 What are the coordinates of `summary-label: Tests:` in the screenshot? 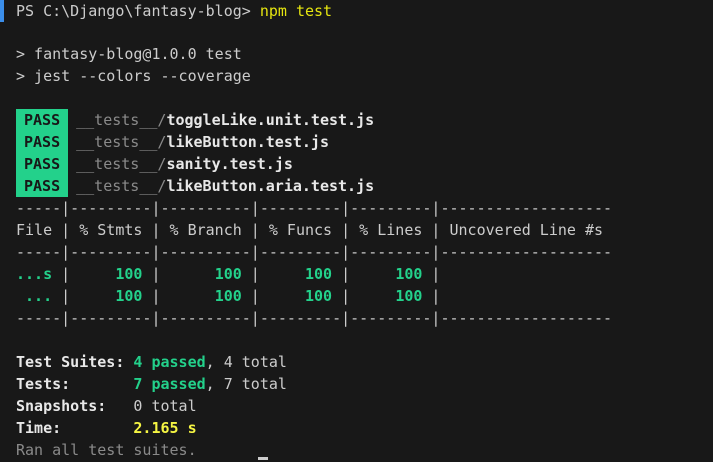 It's located at (75, 384).